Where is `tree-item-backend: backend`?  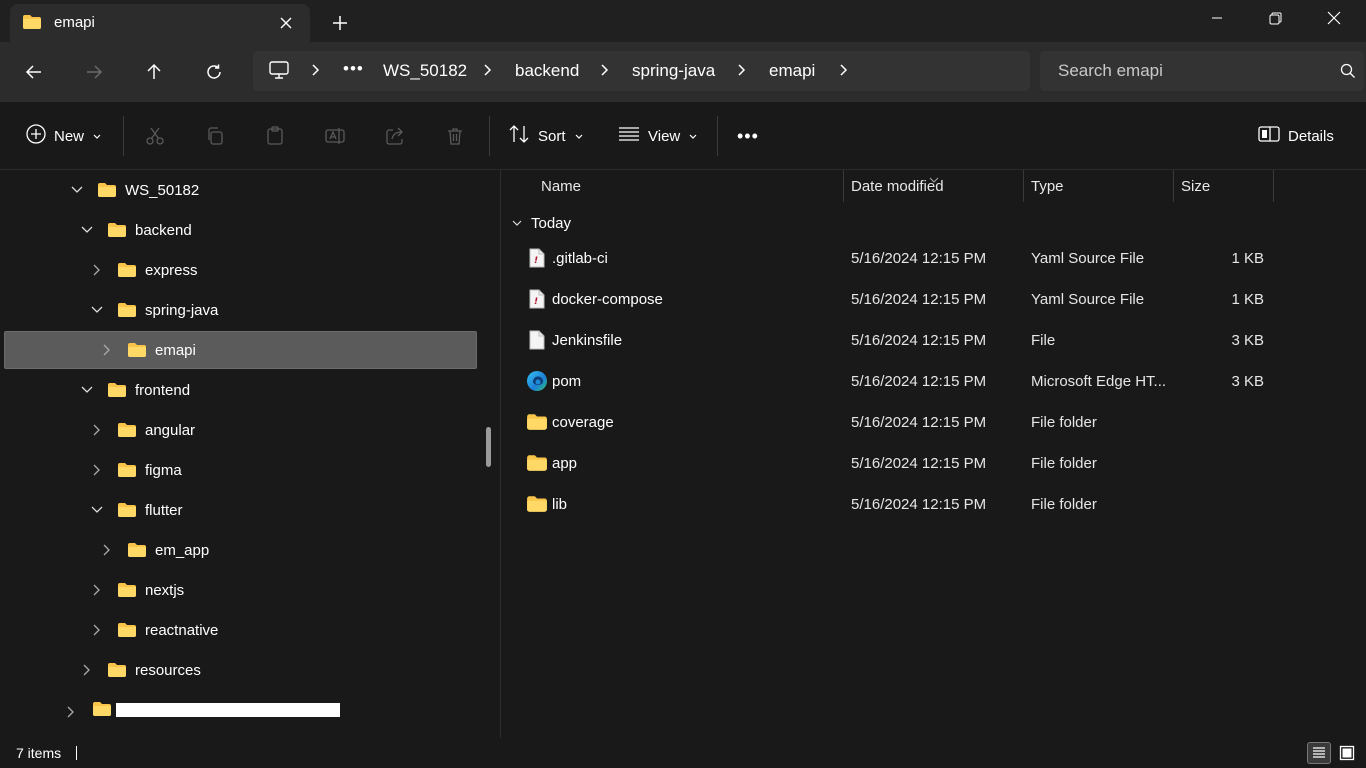
tree-item-backend: backend is located at coordinates (136, 230).